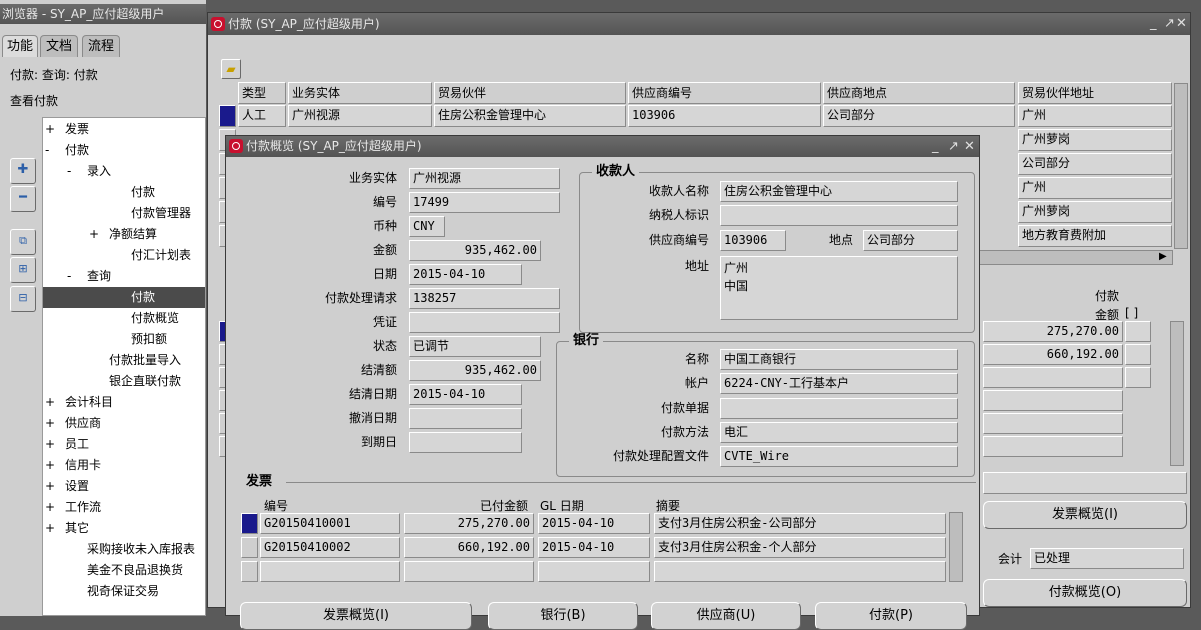 Image resolution: width=1201 pixels, height=630 pixels. I want to click on tree-node: 美金不良品退换货, so click(124, 570).